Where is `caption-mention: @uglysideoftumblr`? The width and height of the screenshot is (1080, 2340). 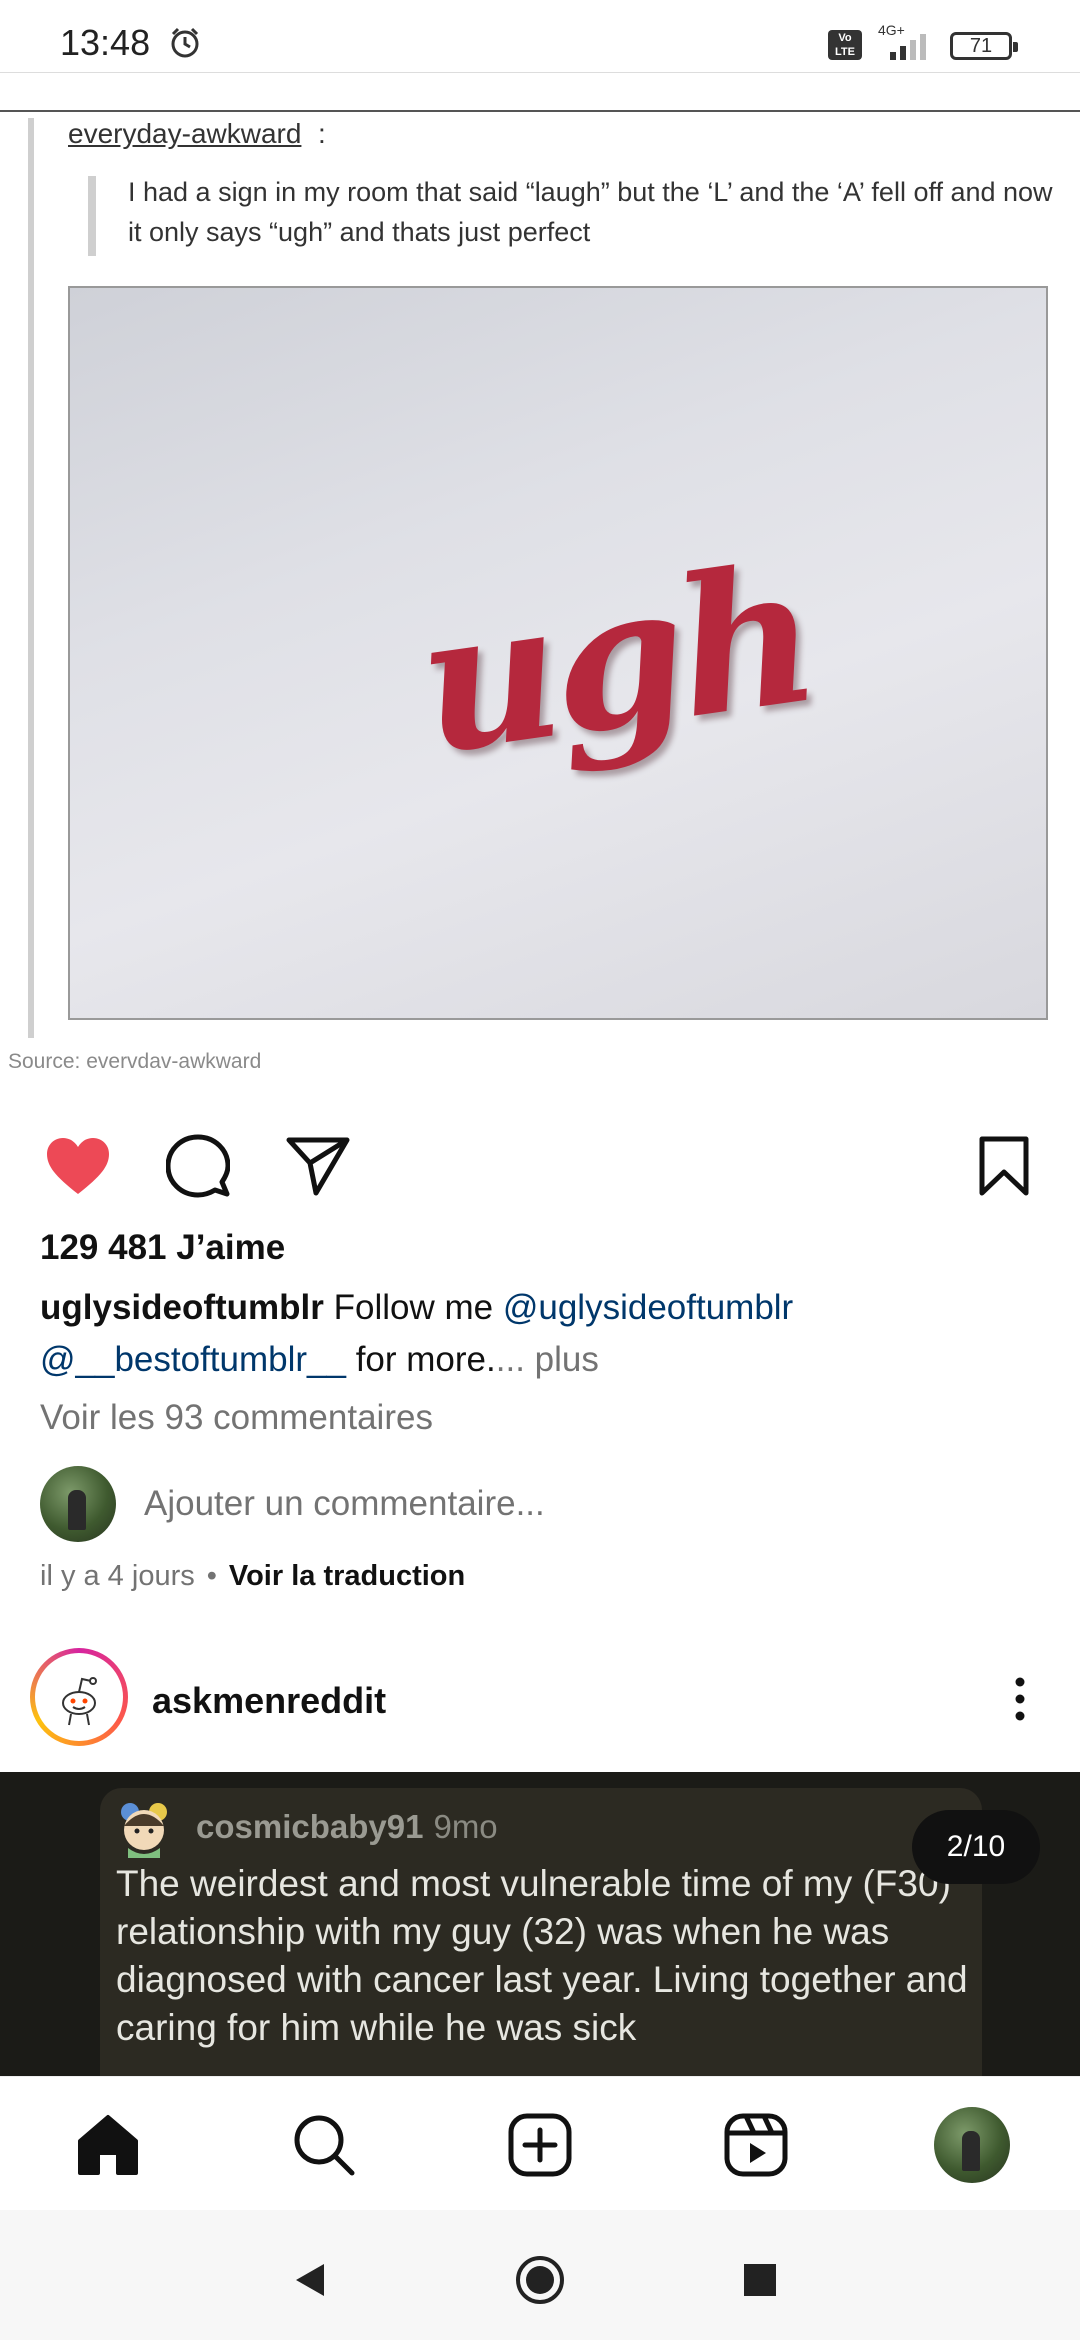
caption-mention: @uglysideoftumblr is located at coordinates (648, 1307).